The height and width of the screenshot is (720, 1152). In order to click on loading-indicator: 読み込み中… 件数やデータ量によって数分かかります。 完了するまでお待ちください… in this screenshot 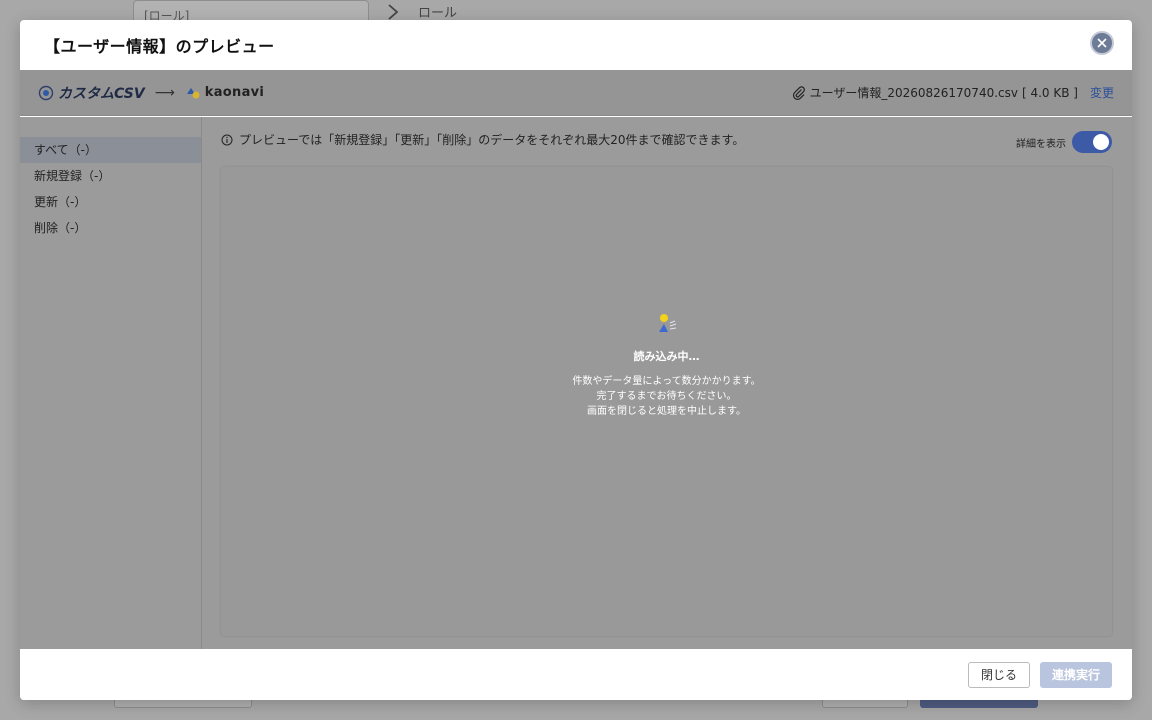, I will do `click(666, 365)`.